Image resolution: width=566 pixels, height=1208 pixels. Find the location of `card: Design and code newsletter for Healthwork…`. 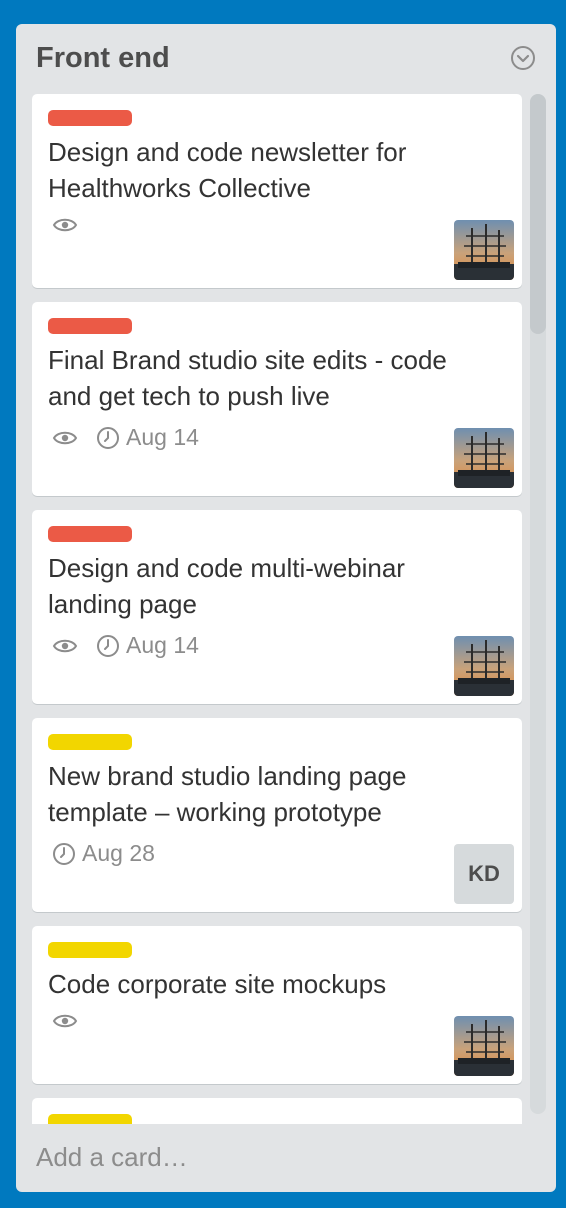

card: Design and code newsletter for Healthwork… is located at coordinates (277, 191).